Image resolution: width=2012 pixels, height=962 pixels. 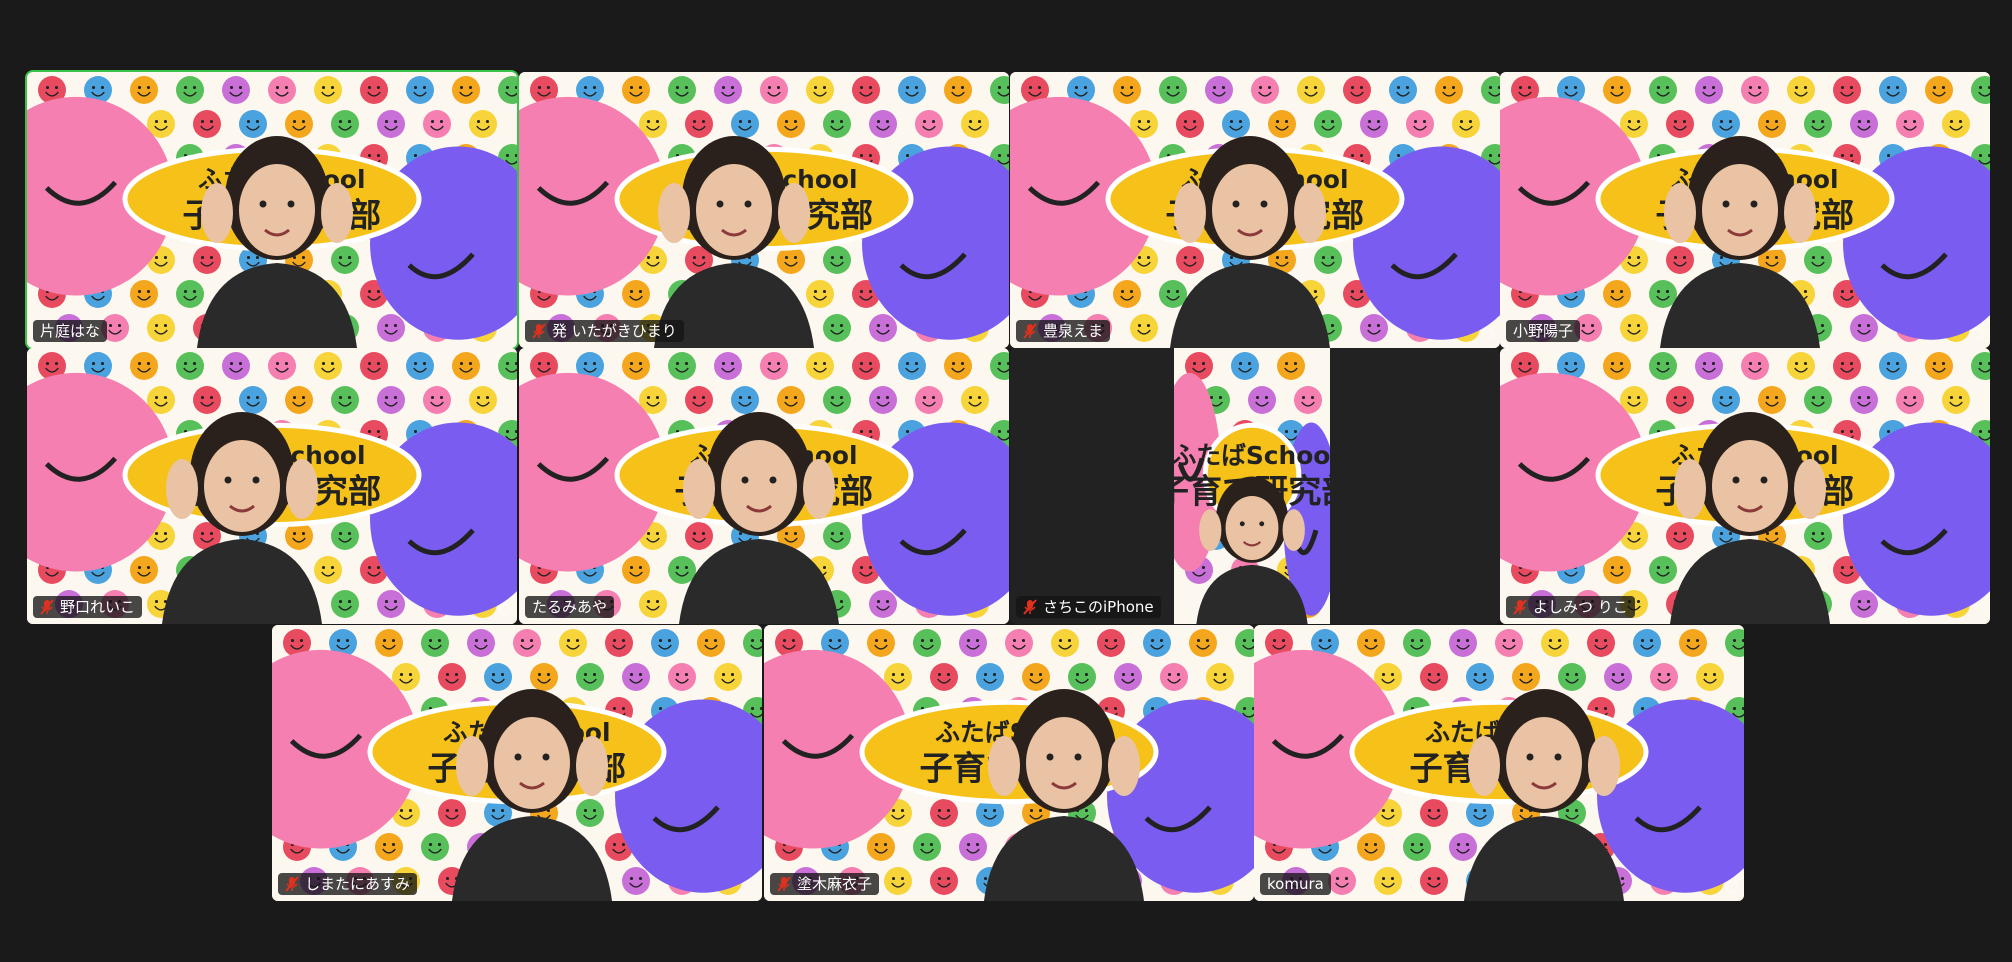 I want to click on participant-nametag: よしみつ りこ, so click(x=1570, y=607).